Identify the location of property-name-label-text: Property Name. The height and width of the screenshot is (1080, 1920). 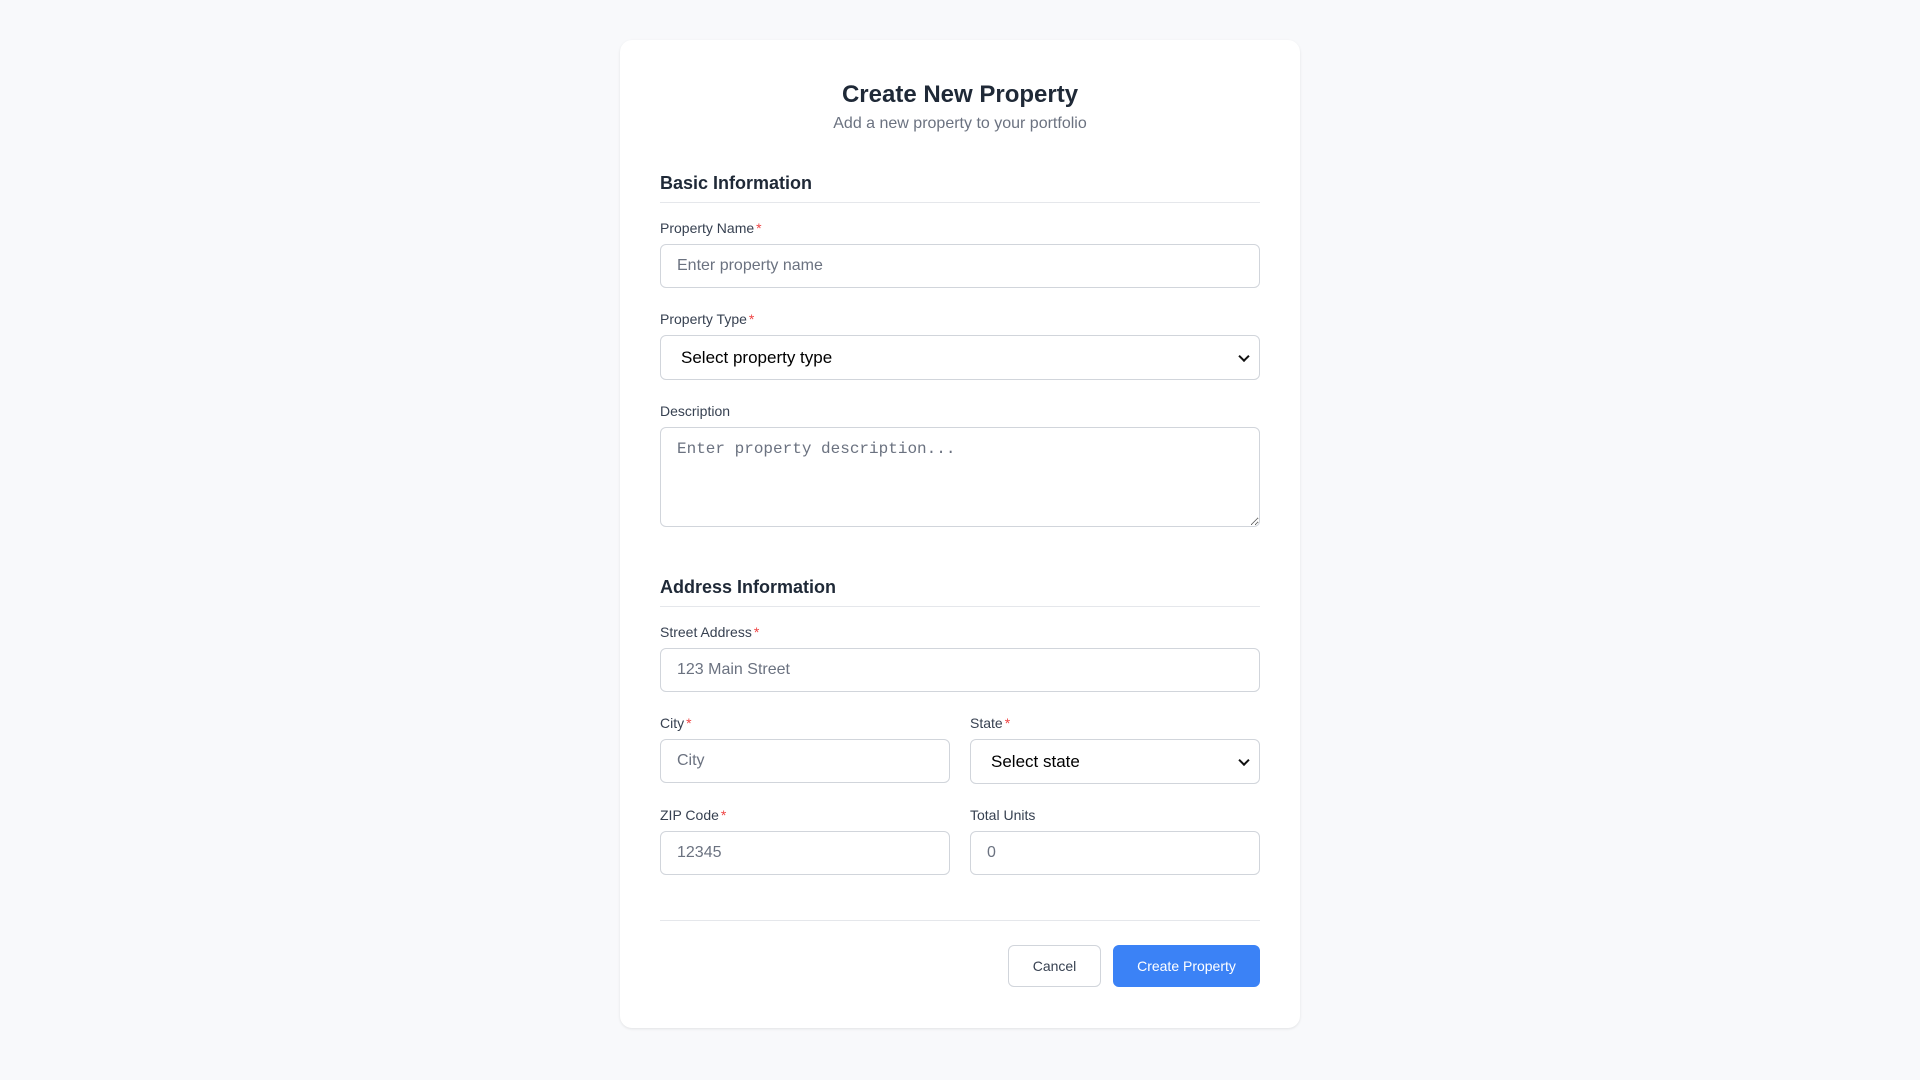
(707, 228).